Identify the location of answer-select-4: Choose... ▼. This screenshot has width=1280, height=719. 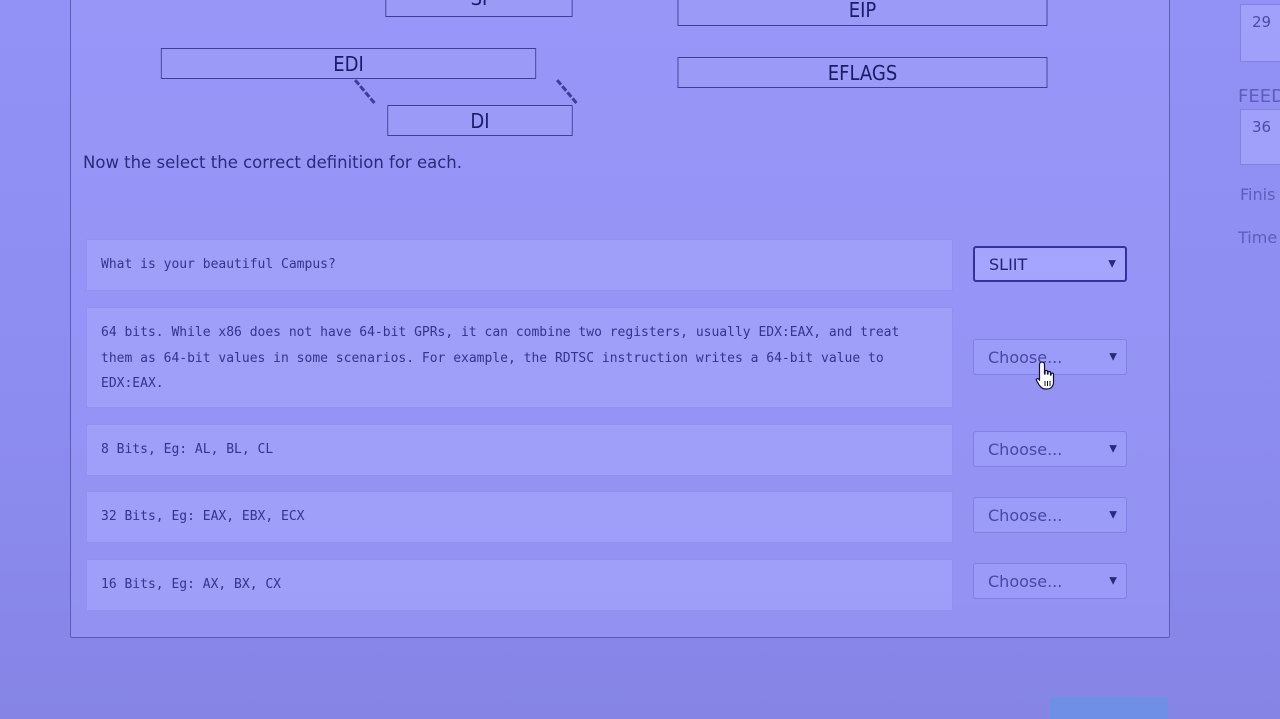
(1050, 515).